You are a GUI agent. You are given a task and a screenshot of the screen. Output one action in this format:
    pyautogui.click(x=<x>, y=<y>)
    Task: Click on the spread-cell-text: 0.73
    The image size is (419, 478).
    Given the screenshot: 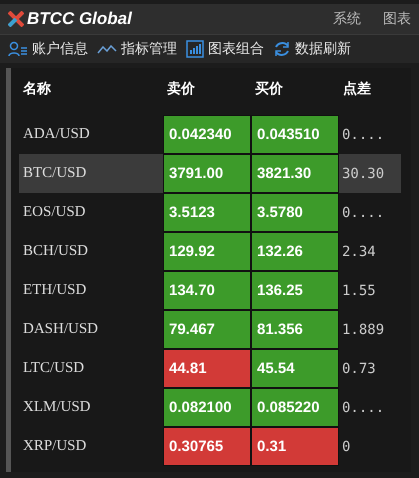 What is the action you would take?
    pyautogui.click(x=359, y=369)
    